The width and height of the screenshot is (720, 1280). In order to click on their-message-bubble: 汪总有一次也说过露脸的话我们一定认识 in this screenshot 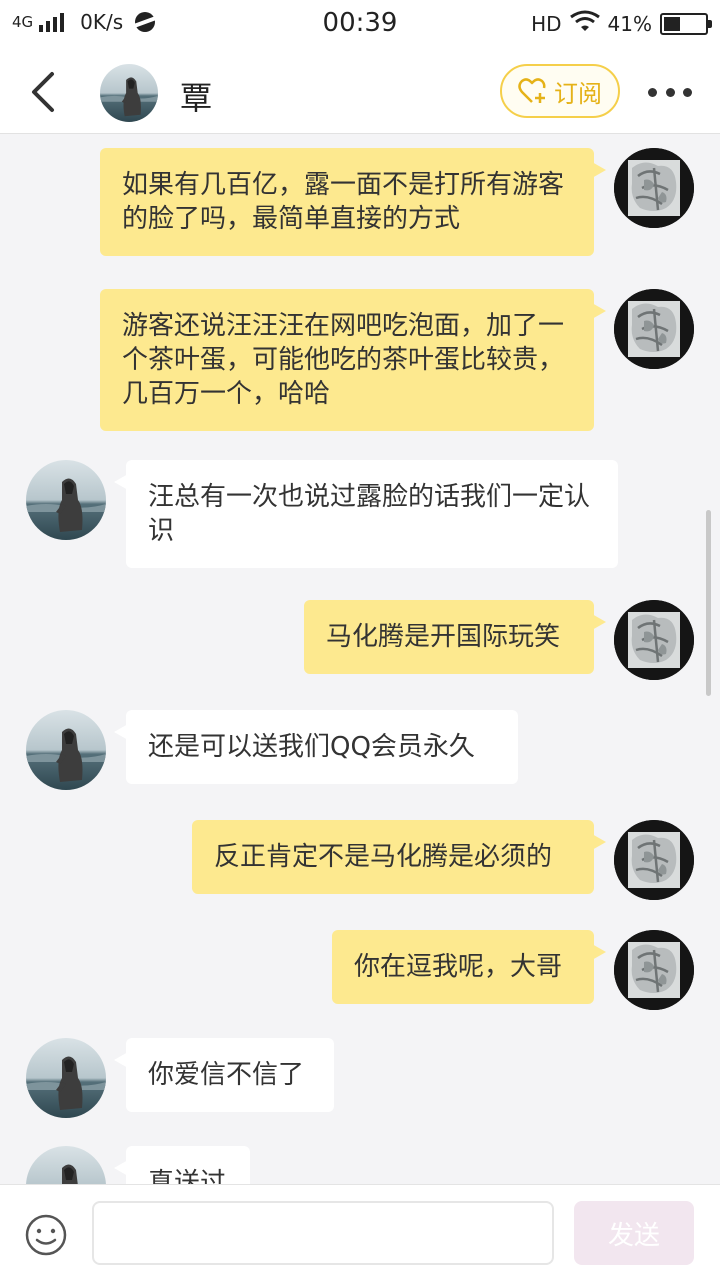, I will do `click(366, 514)`.